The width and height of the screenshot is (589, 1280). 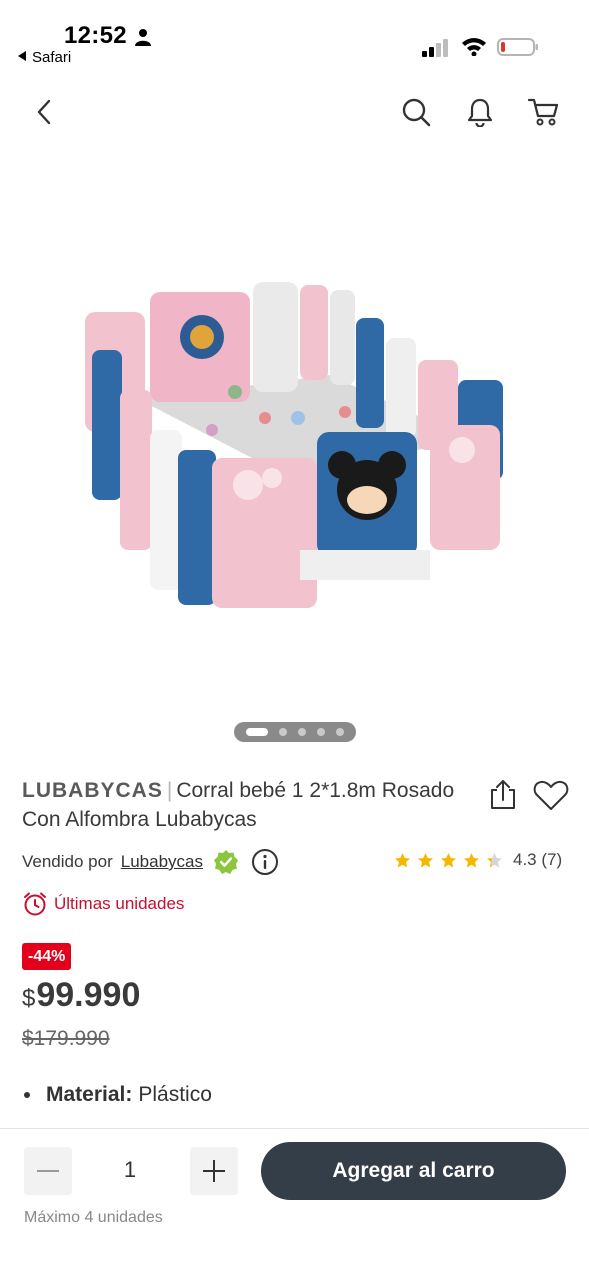 I want to click on decrease-quantity-button, so click(x=48, y=1171).